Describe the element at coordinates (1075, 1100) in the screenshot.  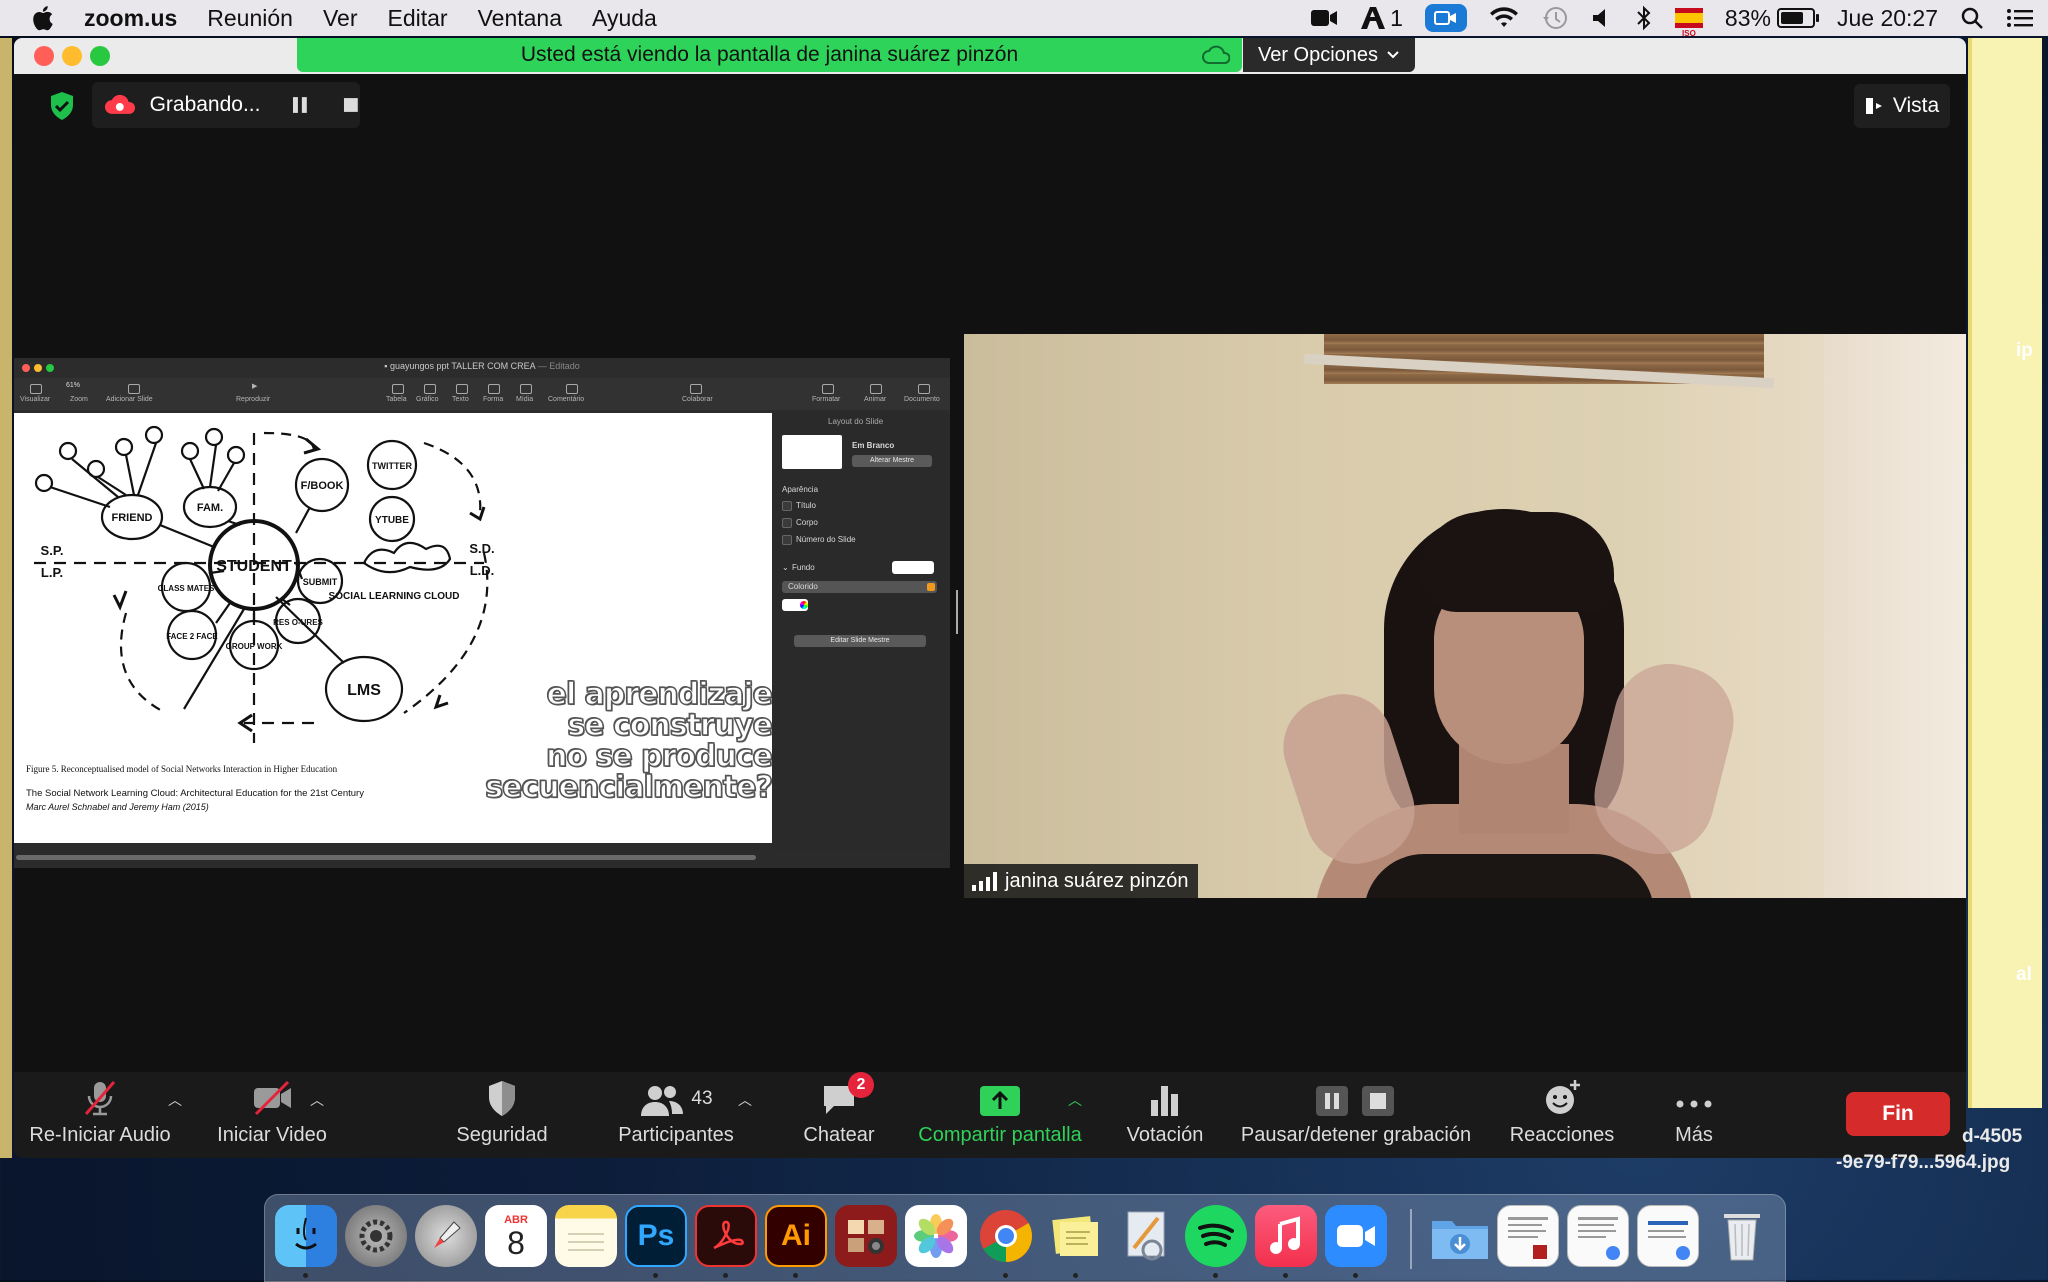
I see `share-options-caret: ︿` at that location.